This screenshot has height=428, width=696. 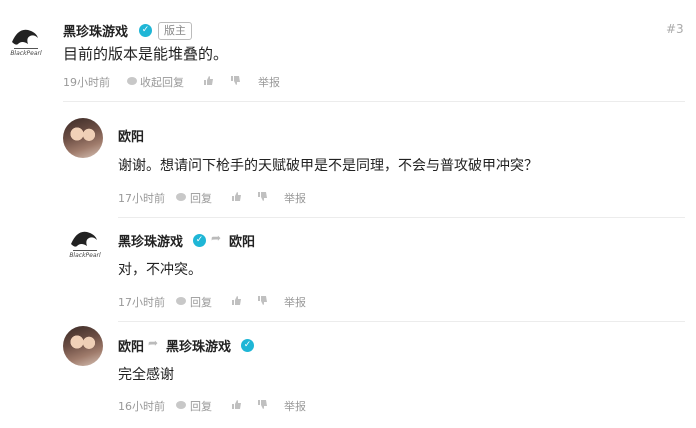 What do you see at coordinates (141, 406) in the screenshot?
I see `reply-time: 16小时前` at bounding box center [141, 406].